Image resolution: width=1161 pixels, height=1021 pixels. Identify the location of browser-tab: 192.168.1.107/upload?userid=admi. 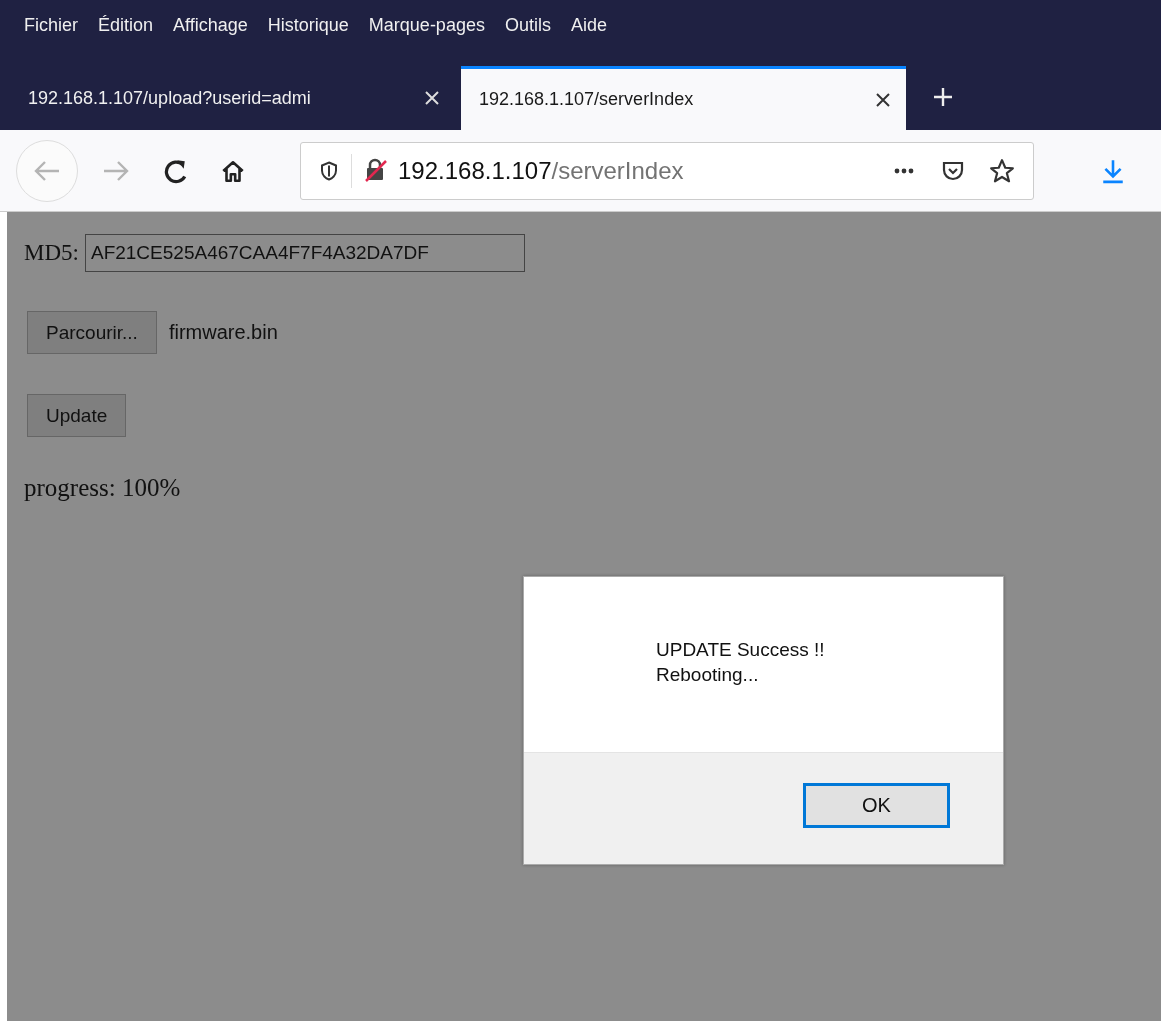
(232, 98).